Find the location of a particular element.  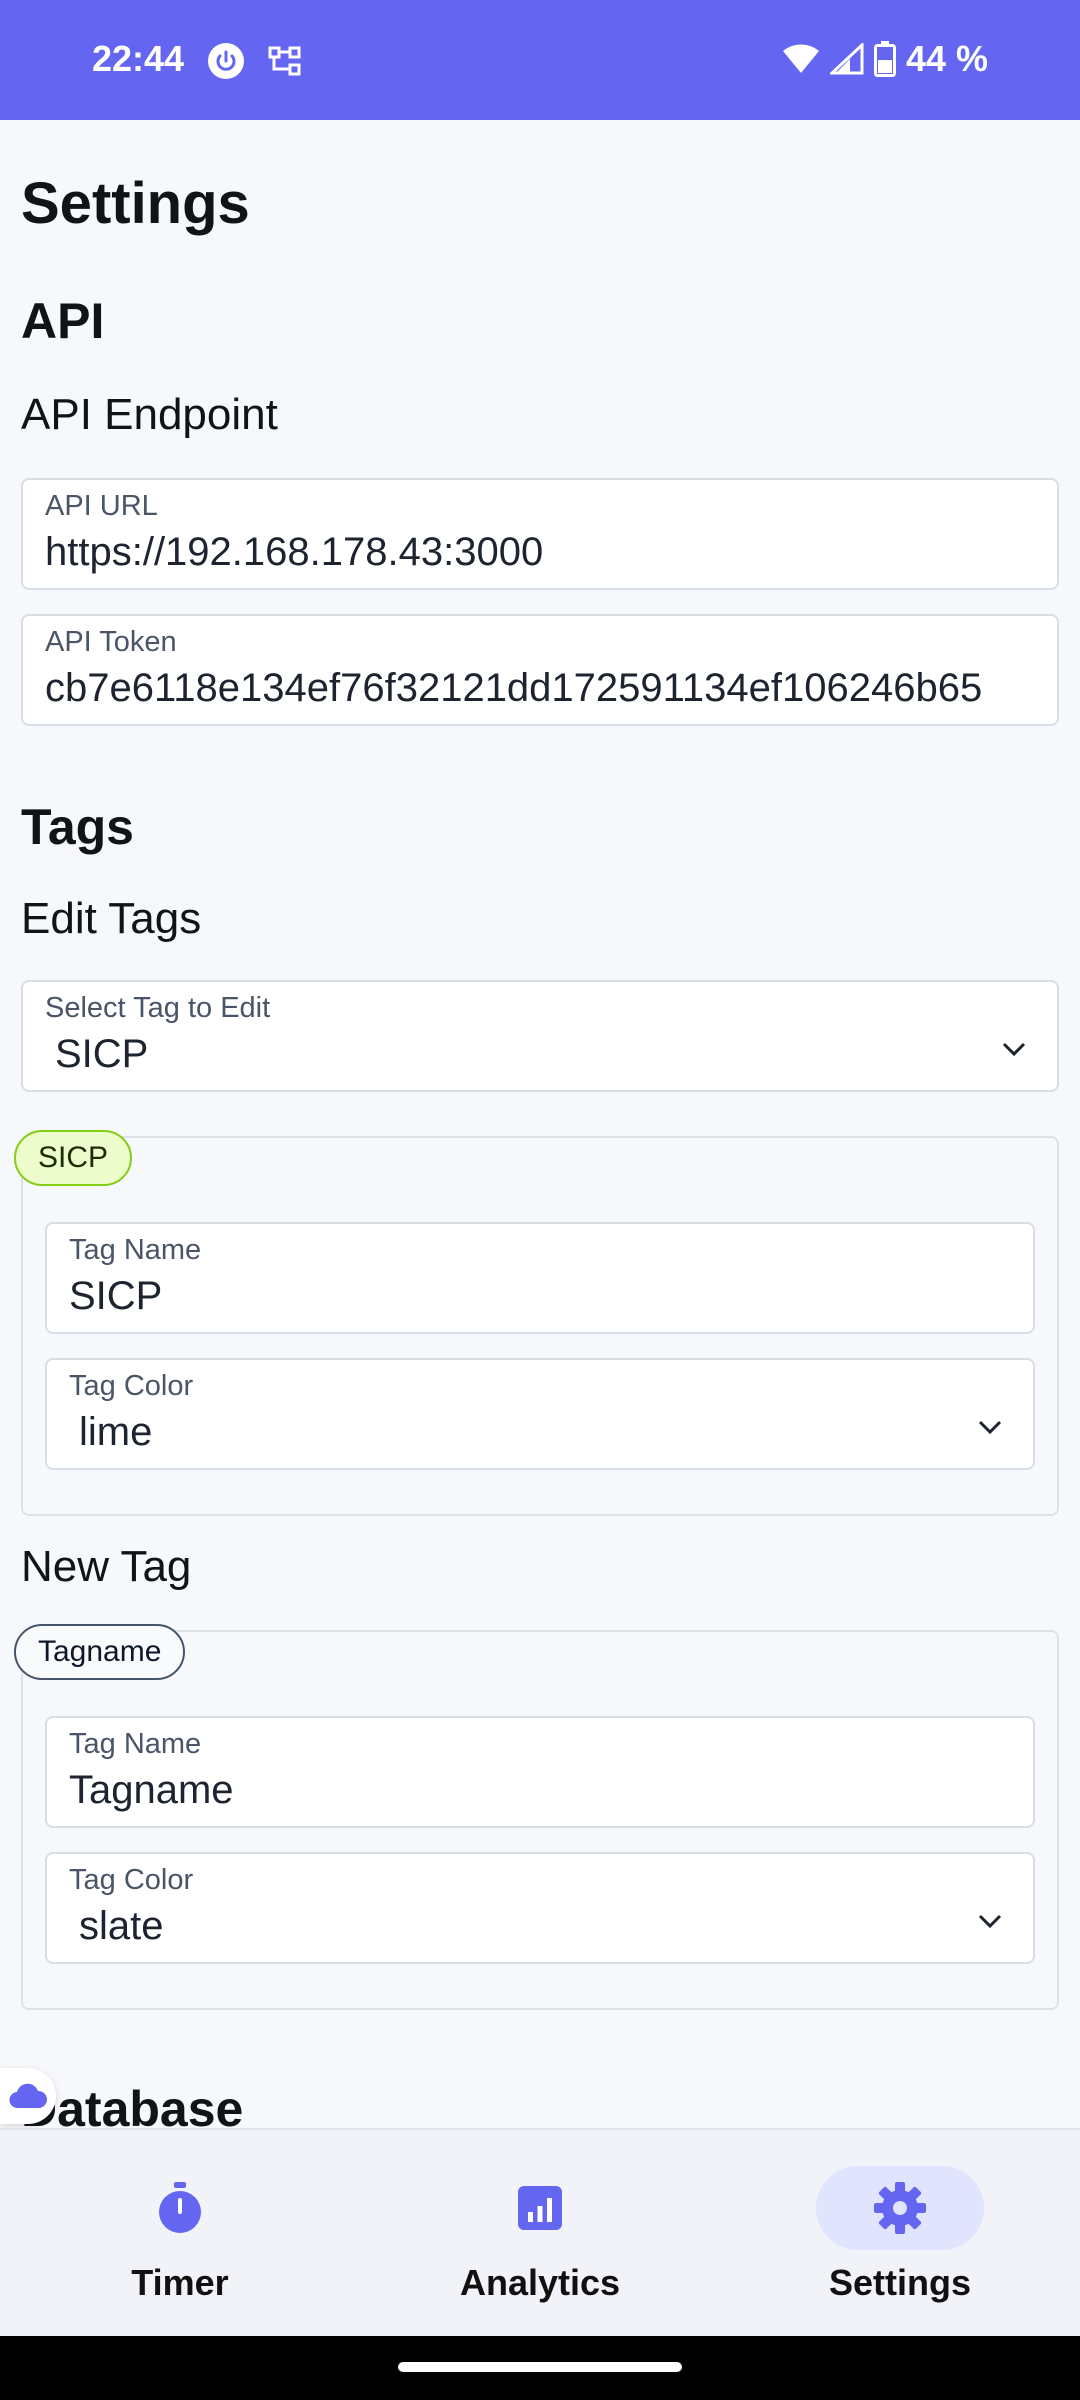

home-indicator is located at coordinates (540, 2367).